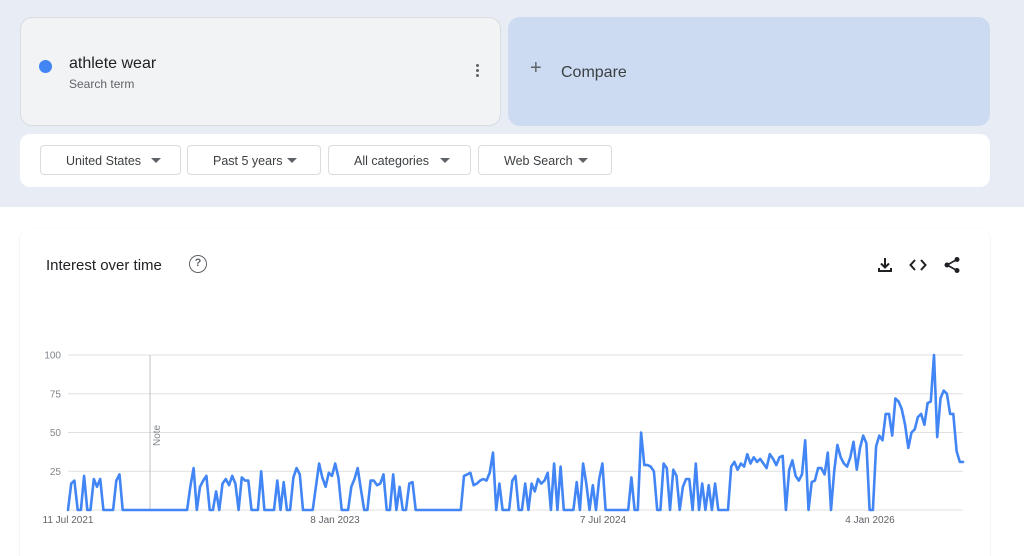 The height and width of the screenshot is (556, 1024). Describe the element at coordinates (260, 71) in the screenshot. I see `search-term-card: athlete wear Search term` at that location.